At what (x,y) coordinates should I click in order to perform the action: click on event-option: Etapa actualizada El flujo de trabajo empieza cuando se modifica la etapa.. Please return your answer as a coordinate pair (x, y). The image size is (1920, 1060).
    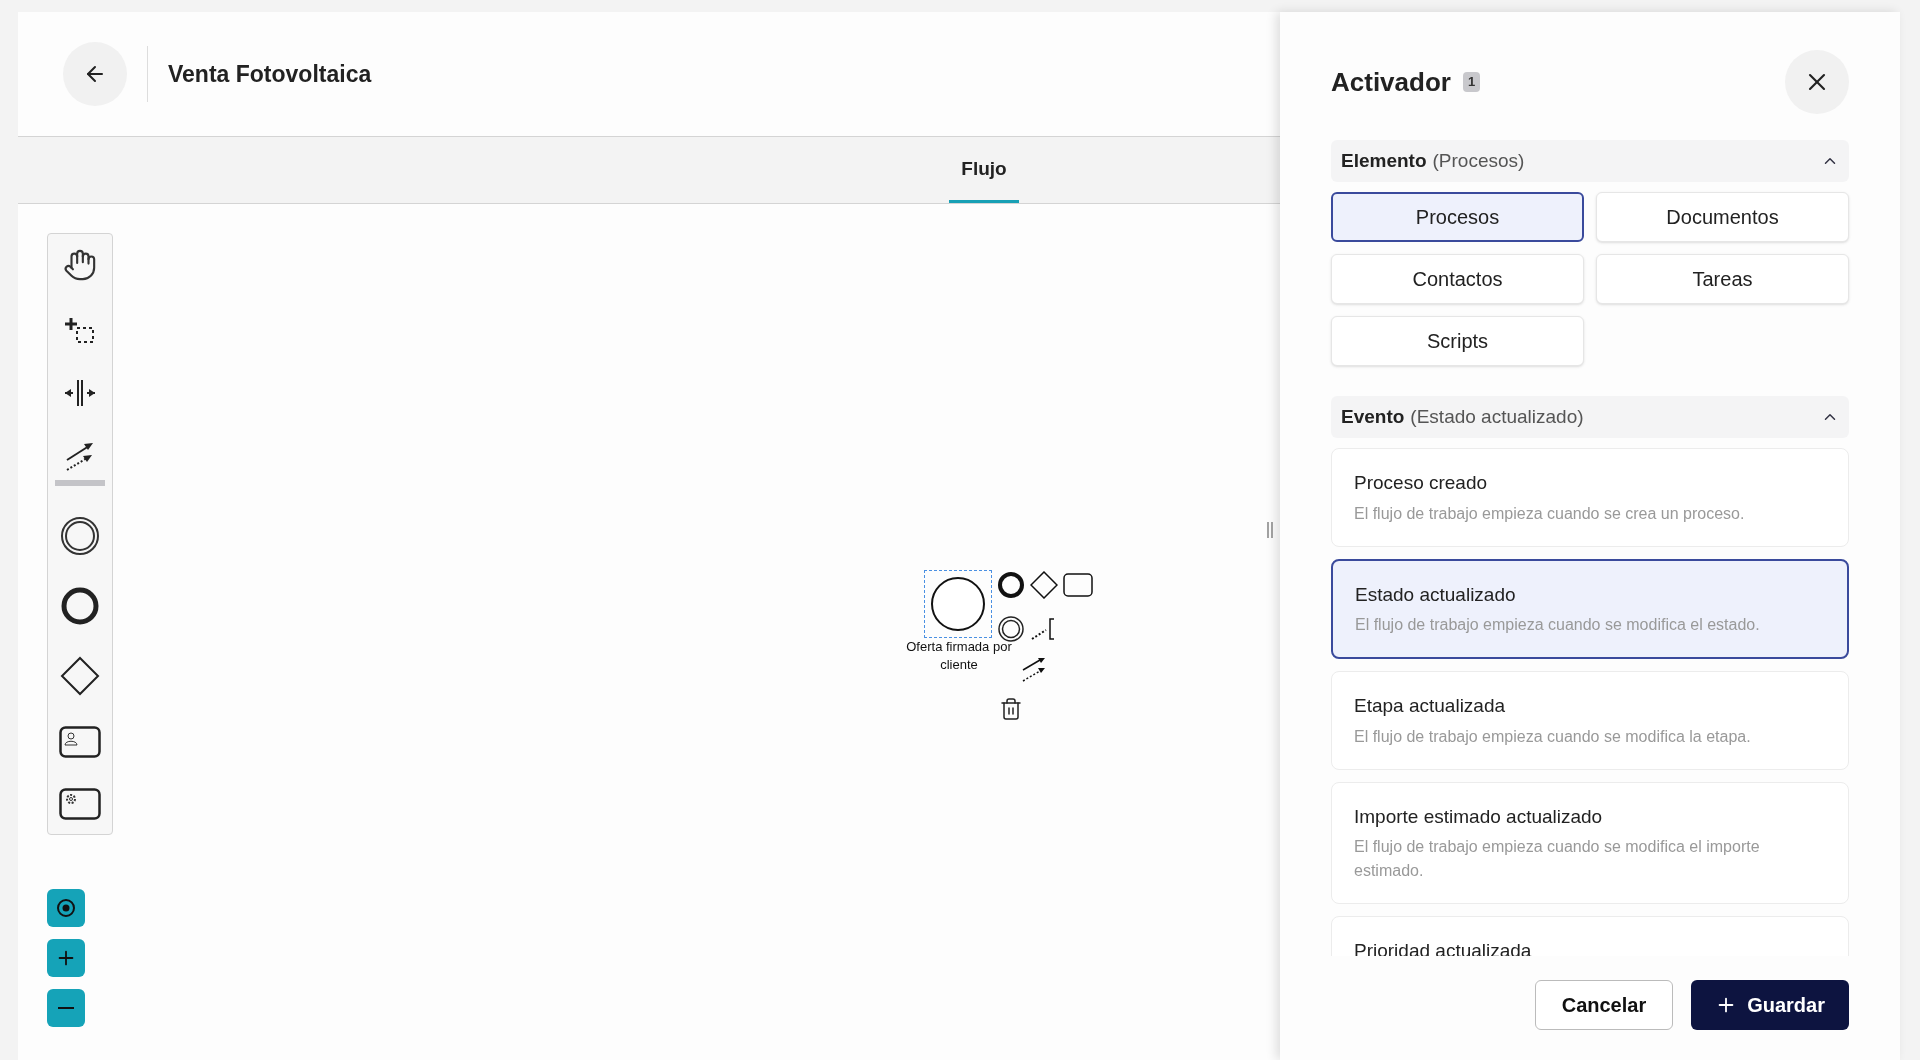
    Looking at the image, I should click on (1590, 720).